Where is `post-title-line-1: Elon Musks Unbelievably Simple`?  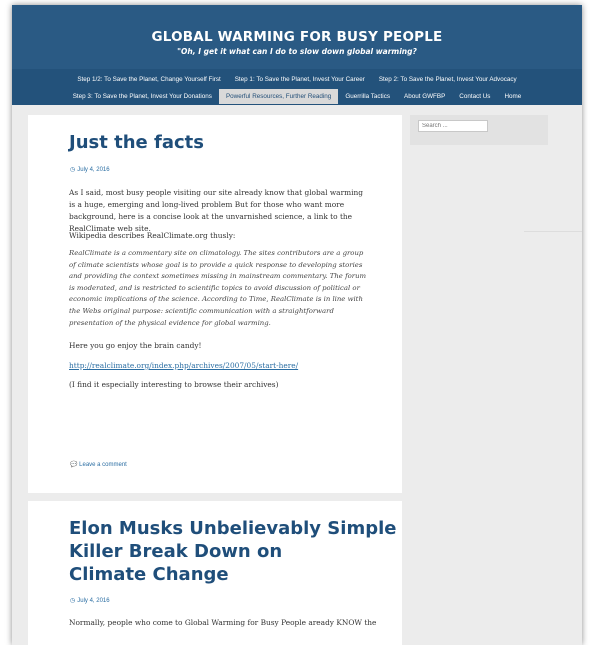
post-title-line-1: Elon Musks Unbelievably Simple is located at coordinates (232, 528).